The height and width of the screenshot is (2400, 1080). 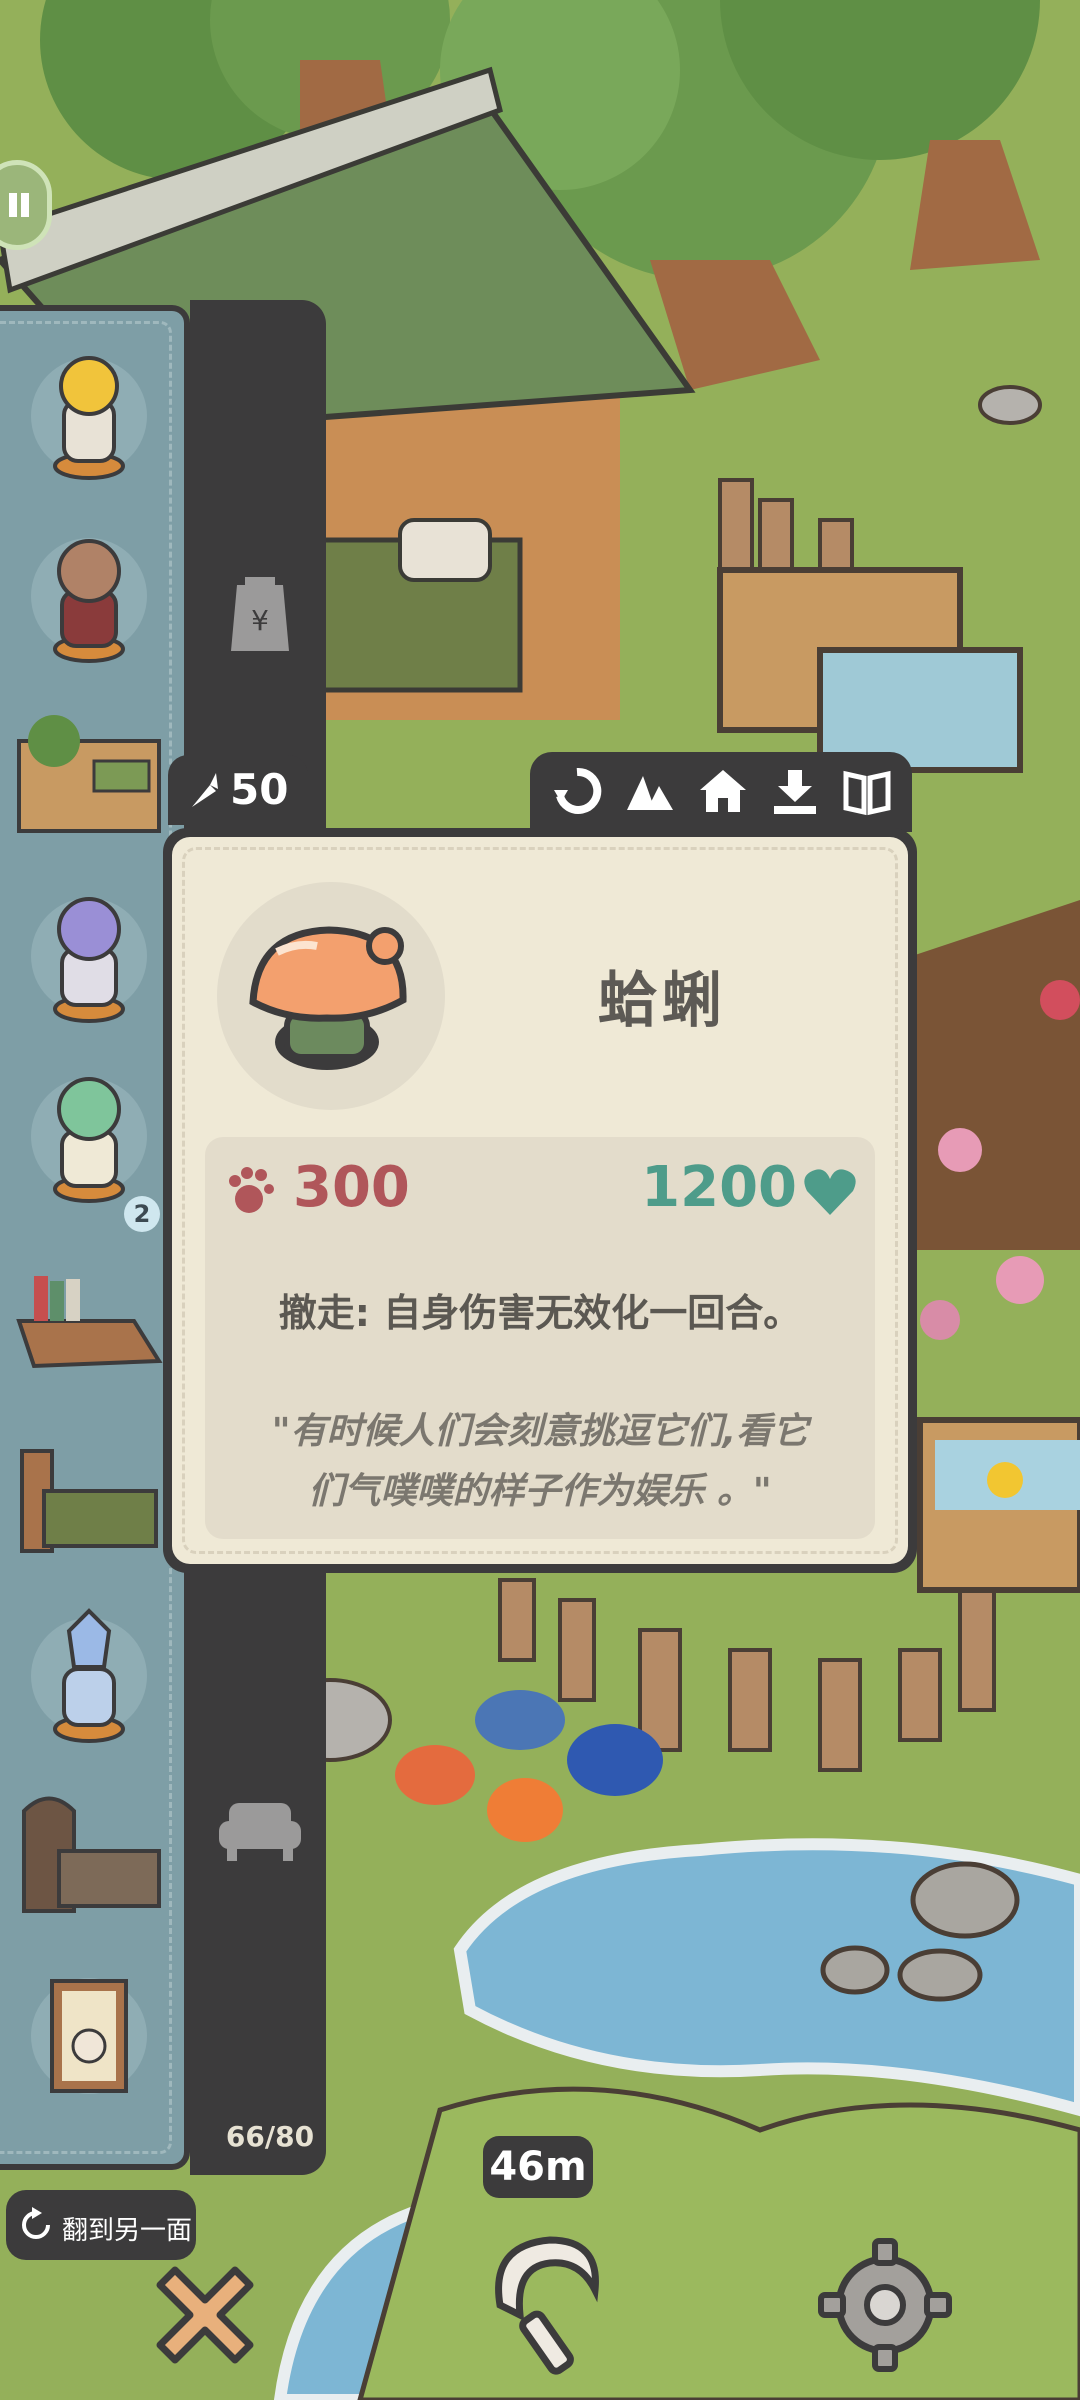 I want to click on close-icon, so click(x=205, y=2315).